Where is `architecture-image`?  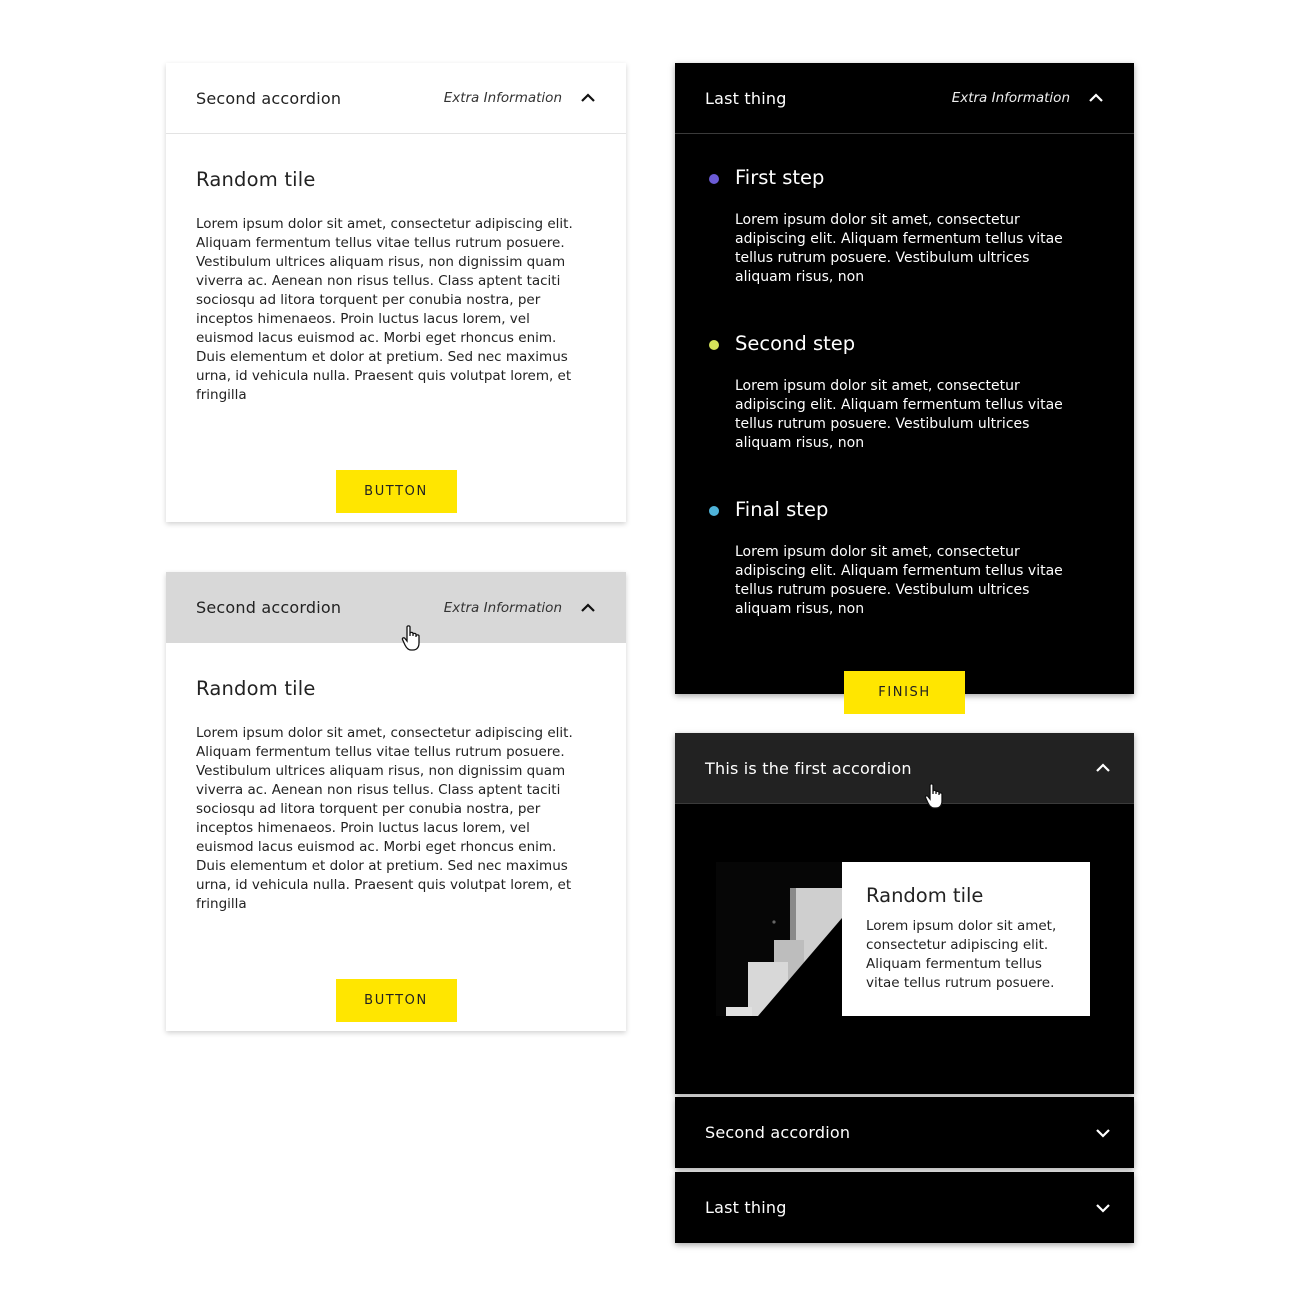 architecture-image is located at coordinates (779, 939).